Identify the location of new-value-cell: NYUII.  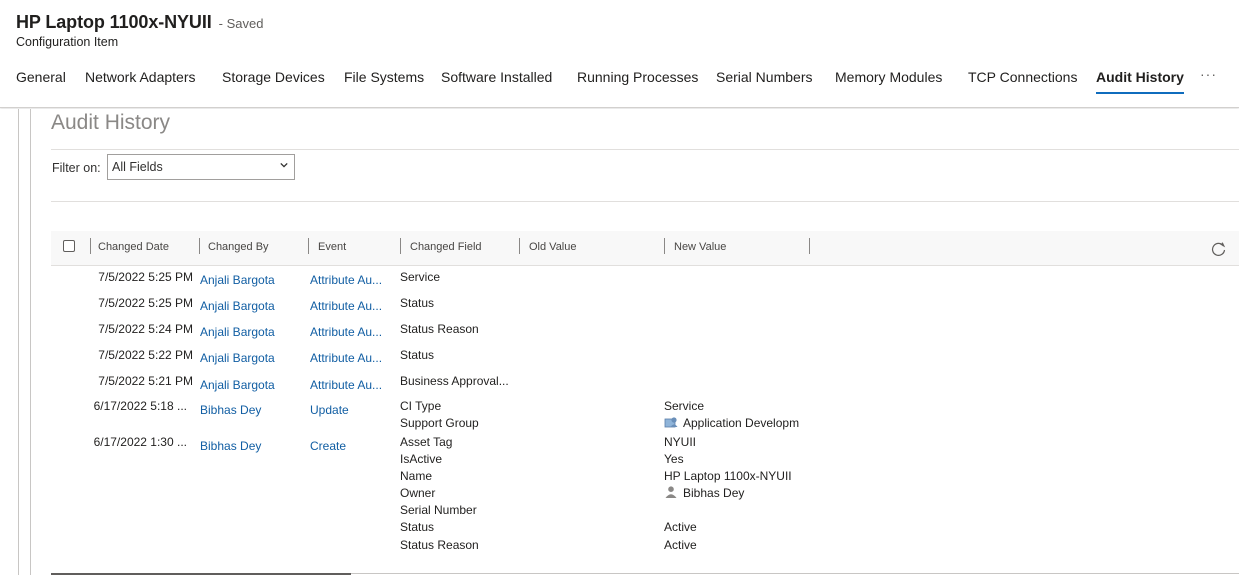
(680, 442).